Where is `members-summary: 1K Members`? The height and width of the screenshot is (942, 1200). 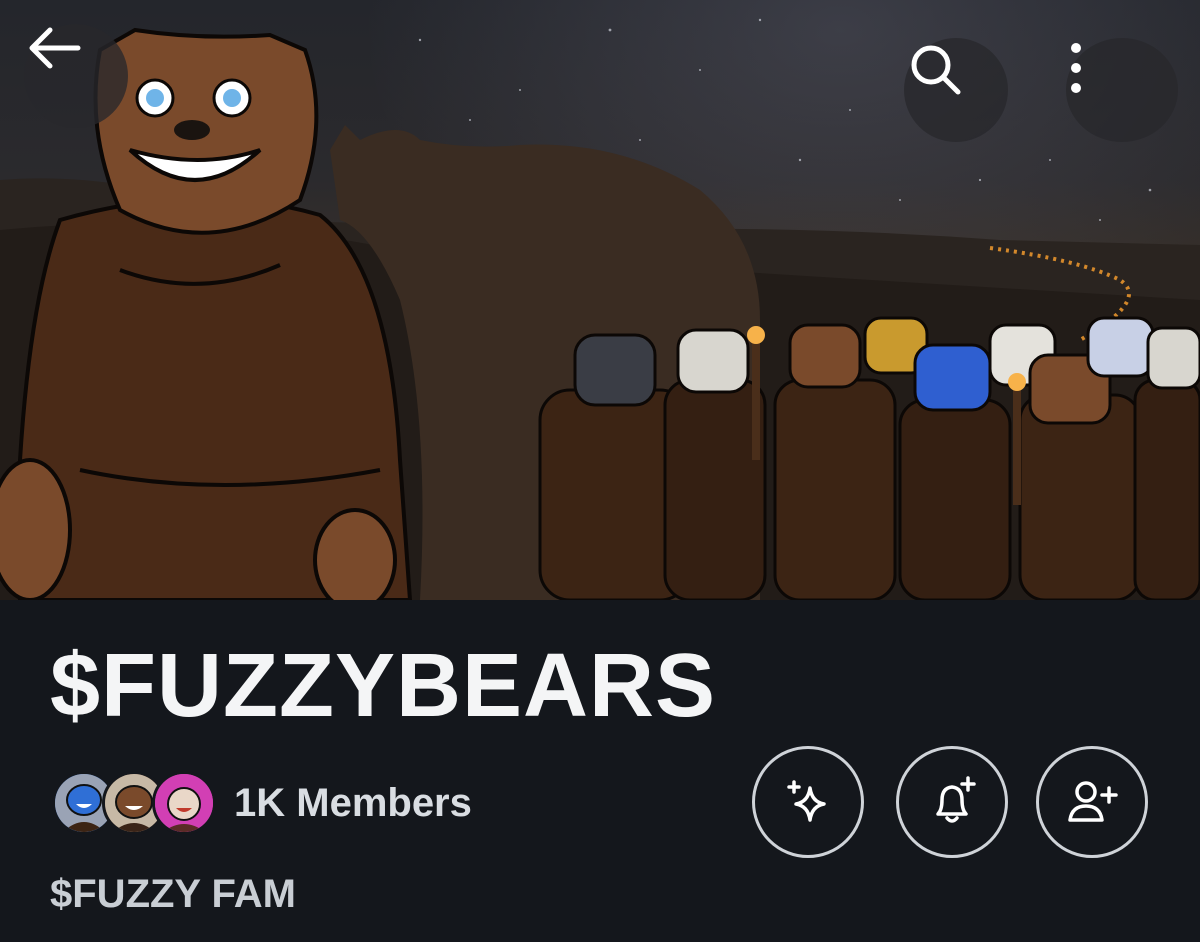 members-summary: 1K Members is located at coordinates (262, 803).